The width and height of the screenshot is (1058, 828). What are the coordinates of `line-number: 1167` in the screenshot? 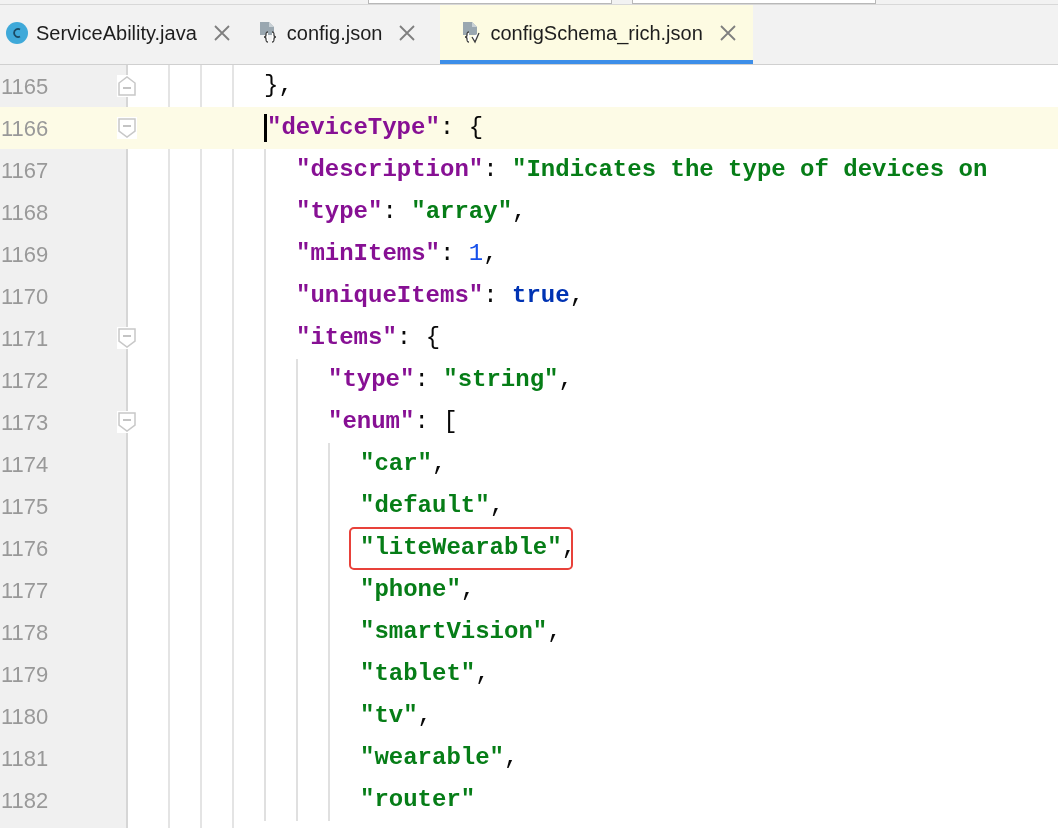 It's located at (24, 170).